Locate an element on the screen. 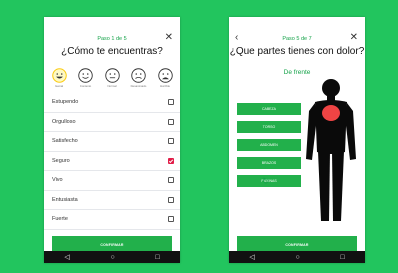 This screenshot has height=273, width=398. body-part-button-torso: TORSO is located at coordinates (269, 127).